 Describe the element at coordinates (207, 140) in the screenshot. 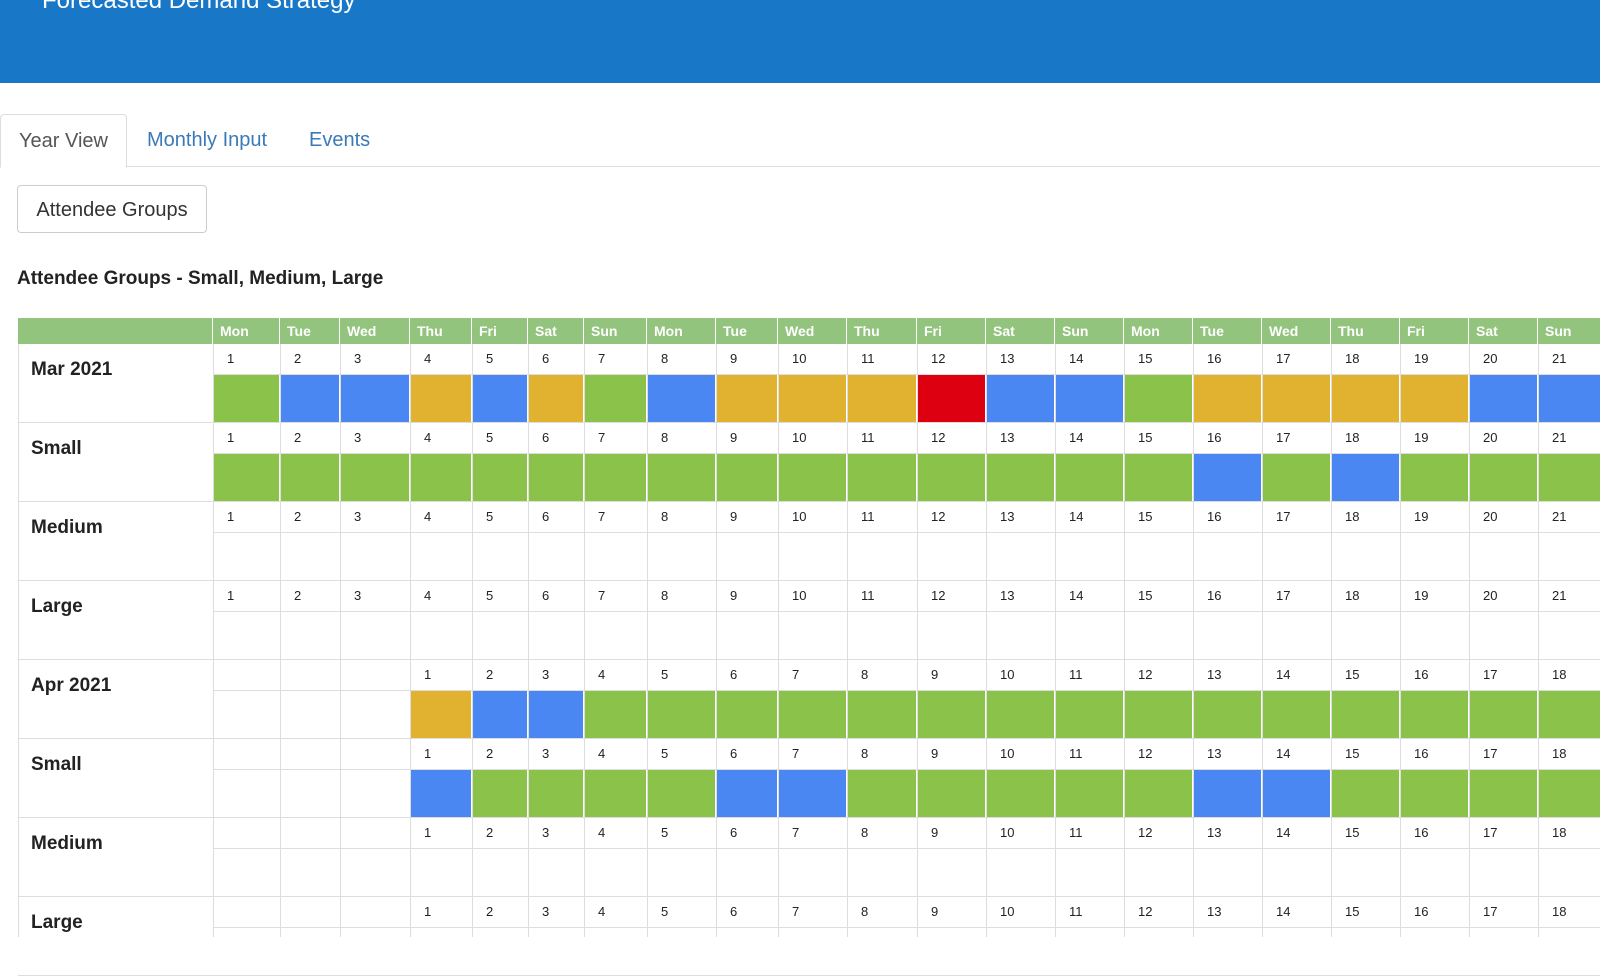

I see `tab-monthly-input: Monthly Input` at that location.